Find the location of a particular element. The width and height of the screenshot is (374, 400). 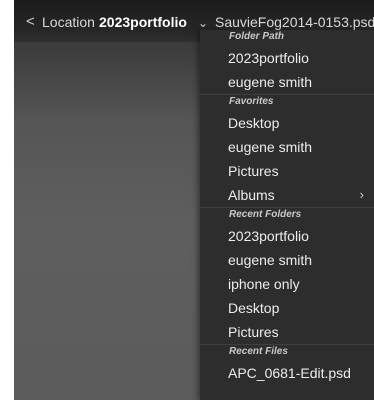

menu-item-favorite: Pictures is located at coordinates (287, 171).